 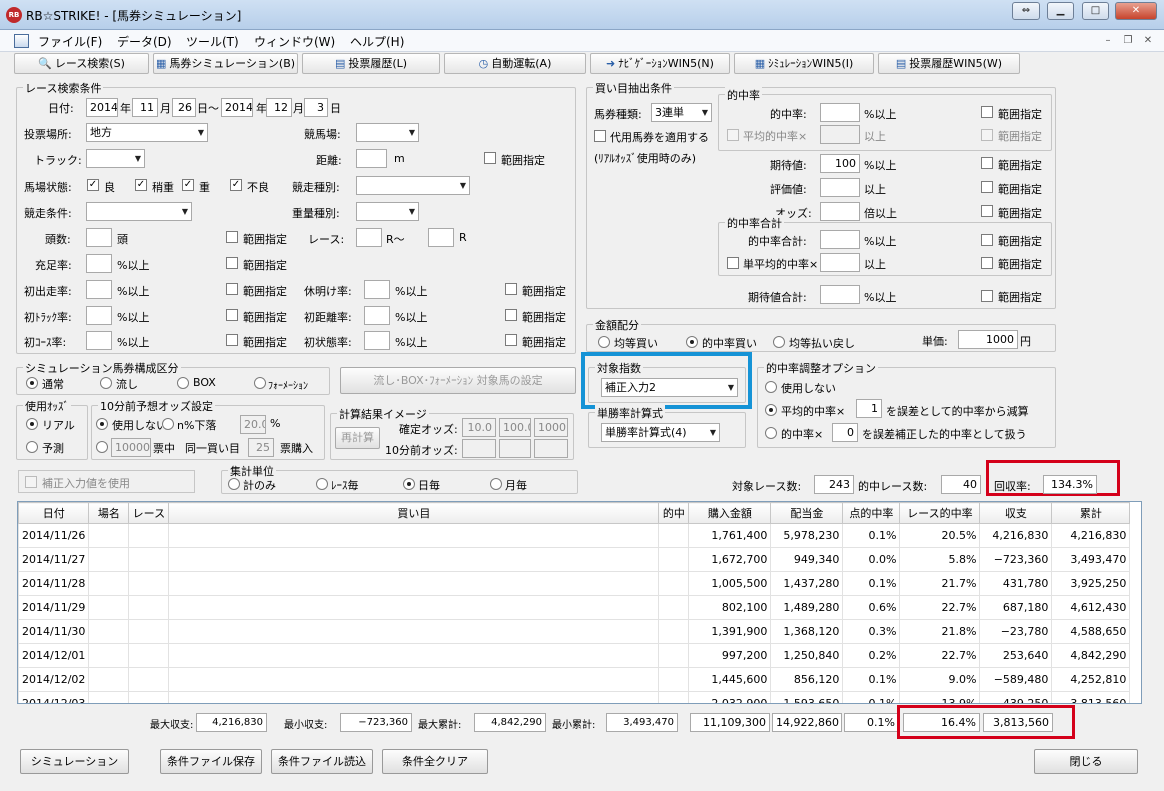 What do you see at coordinates (99, 263) in the screenshot?
I see `fill-rate-input` at bounding box center [99, 263].